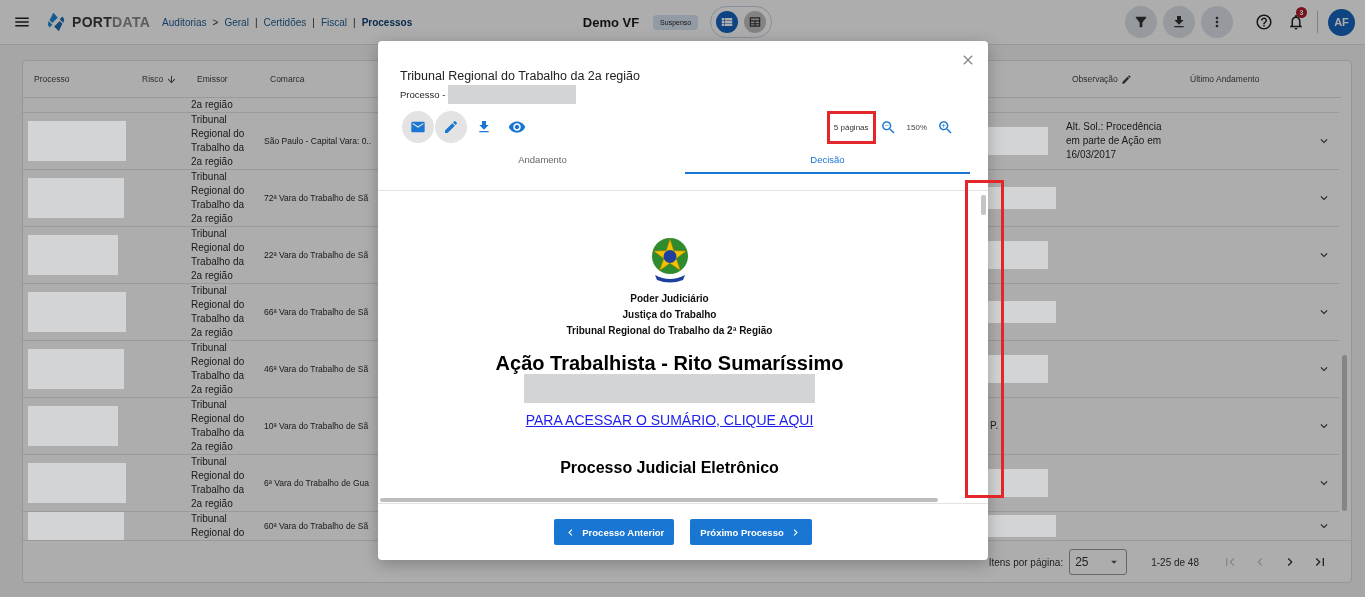 The image size is (1365, 597). I want to click on eye-icon, so click(517, 127).